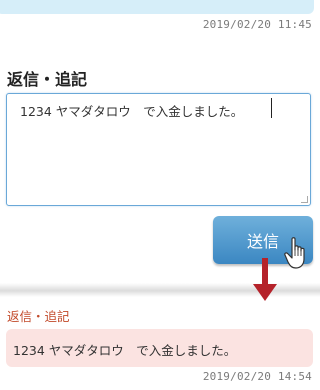 The image size is (320, 390). Describe the element at coordinates (262, 241) in the screenshot. I see `send-button-label: 送信` at that location.